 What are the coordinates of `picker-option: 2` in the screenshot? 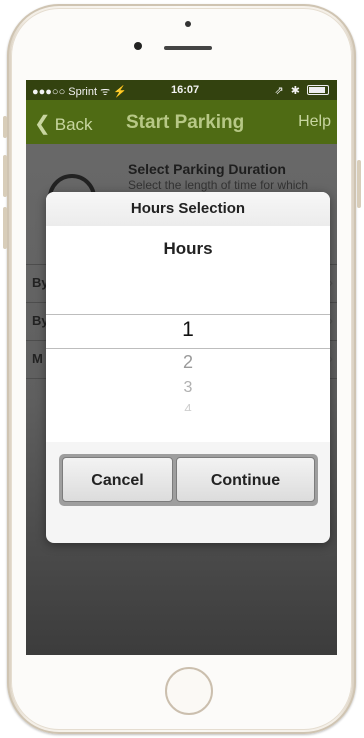 It's located at (188, 362).